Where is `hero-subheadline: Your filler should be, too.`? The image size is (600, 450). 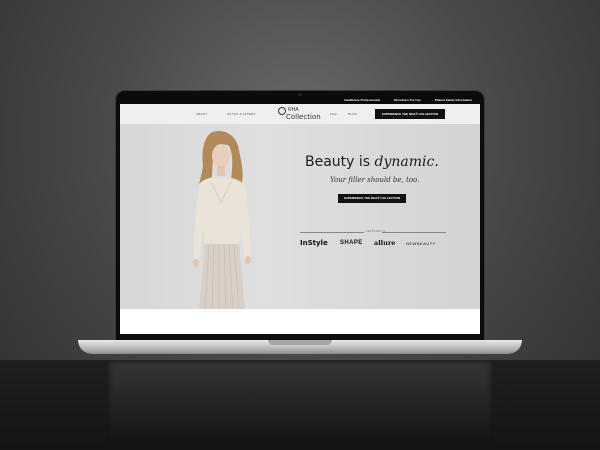 hero-subheadline: Your filler should be, too. is located at coordinates (375, 180).